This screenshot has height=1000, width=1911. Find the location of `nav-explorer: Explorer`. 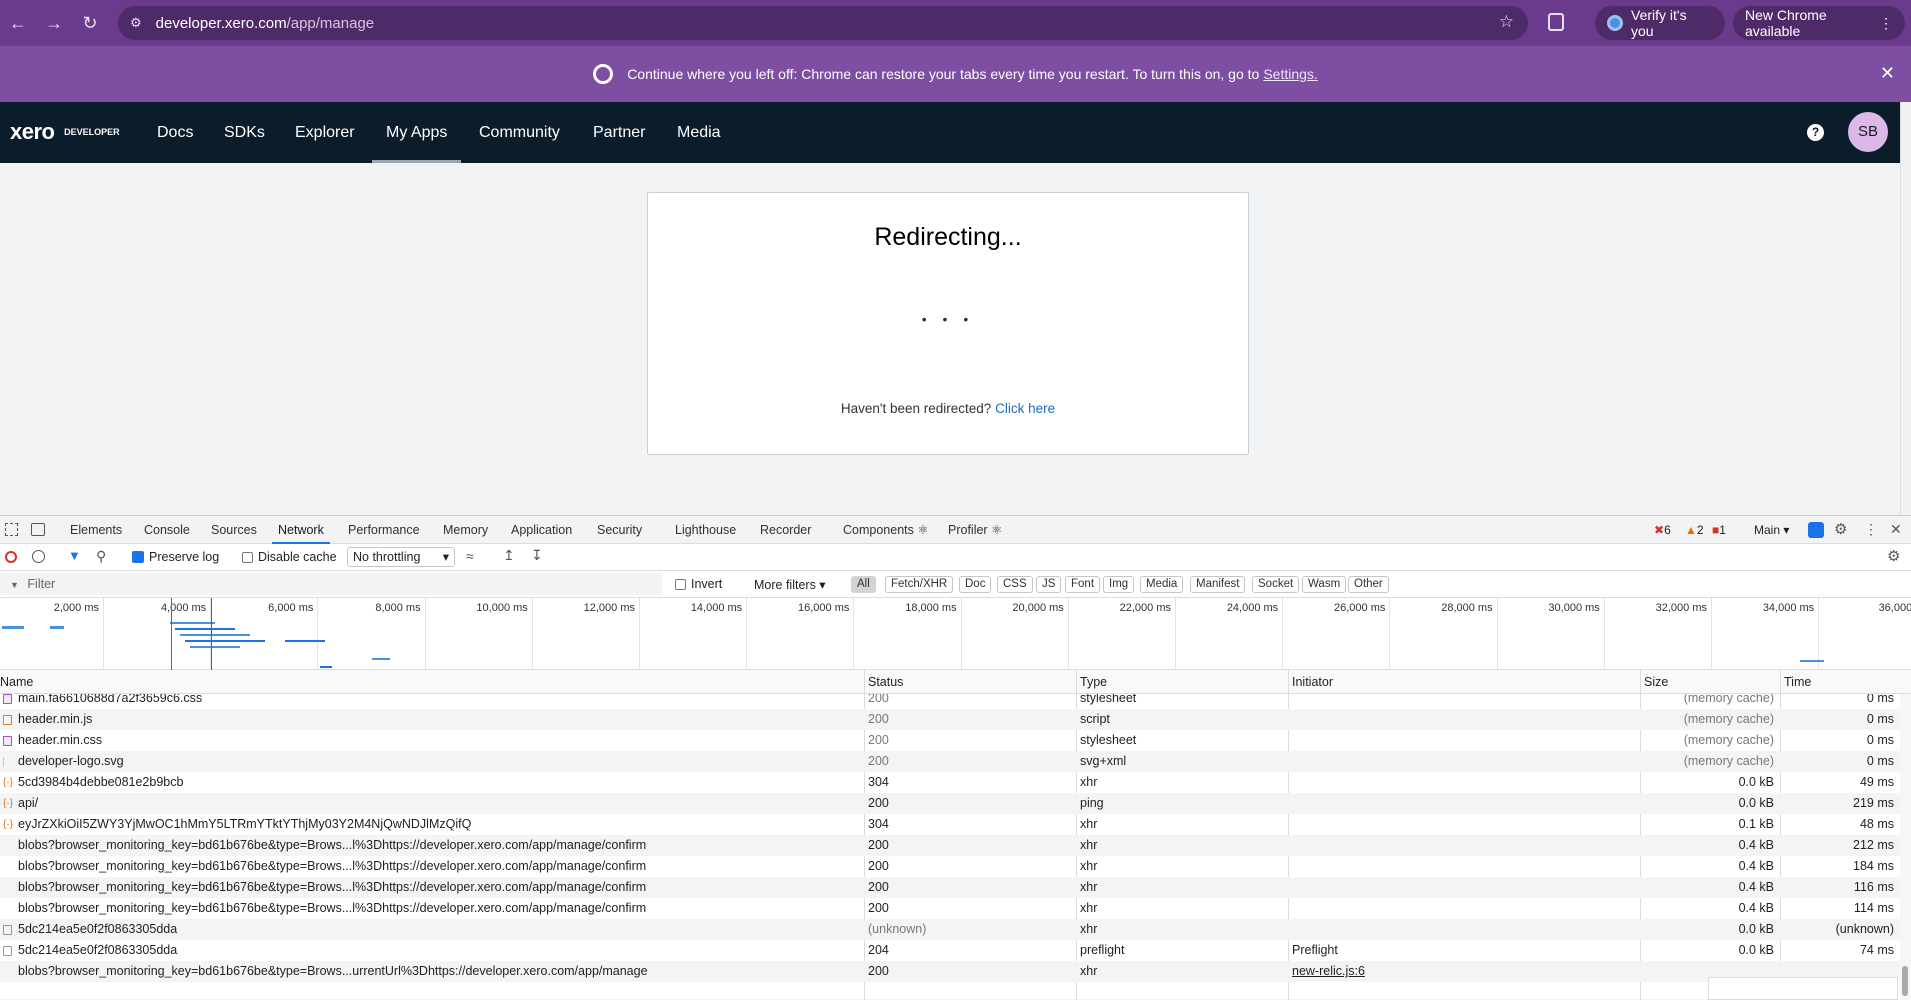

nav-explorer: Explorer is located at coordinates (325, 132).